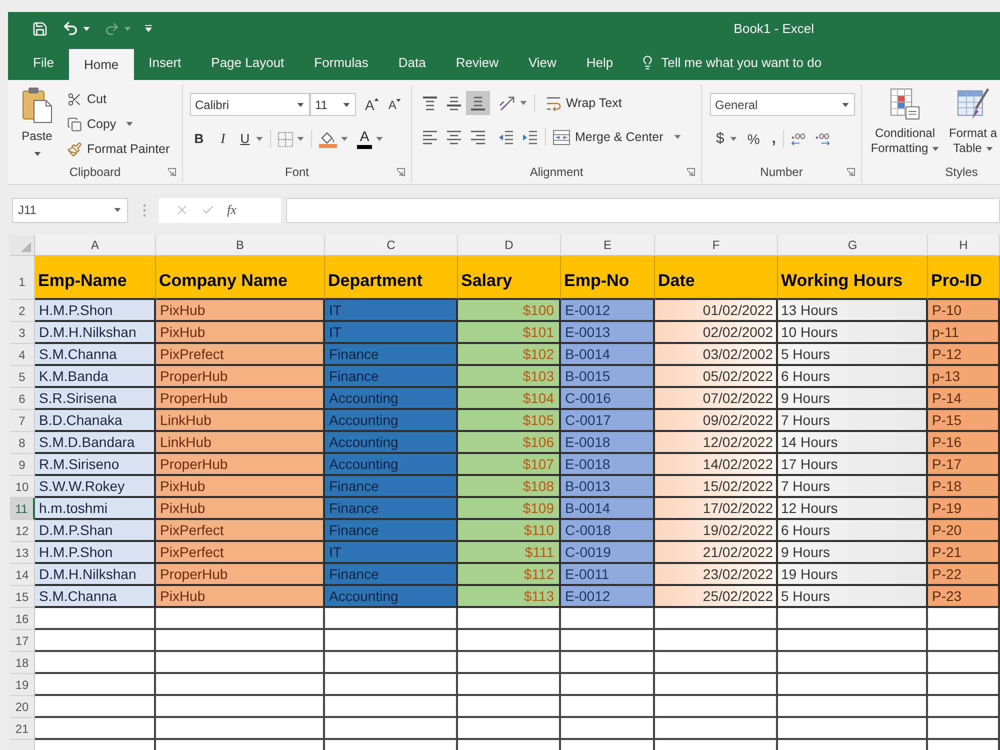  What do you see at coordinates (509, 399) in the screenshot?
I see `table-cell: $104` at bounding box center [509, 399].